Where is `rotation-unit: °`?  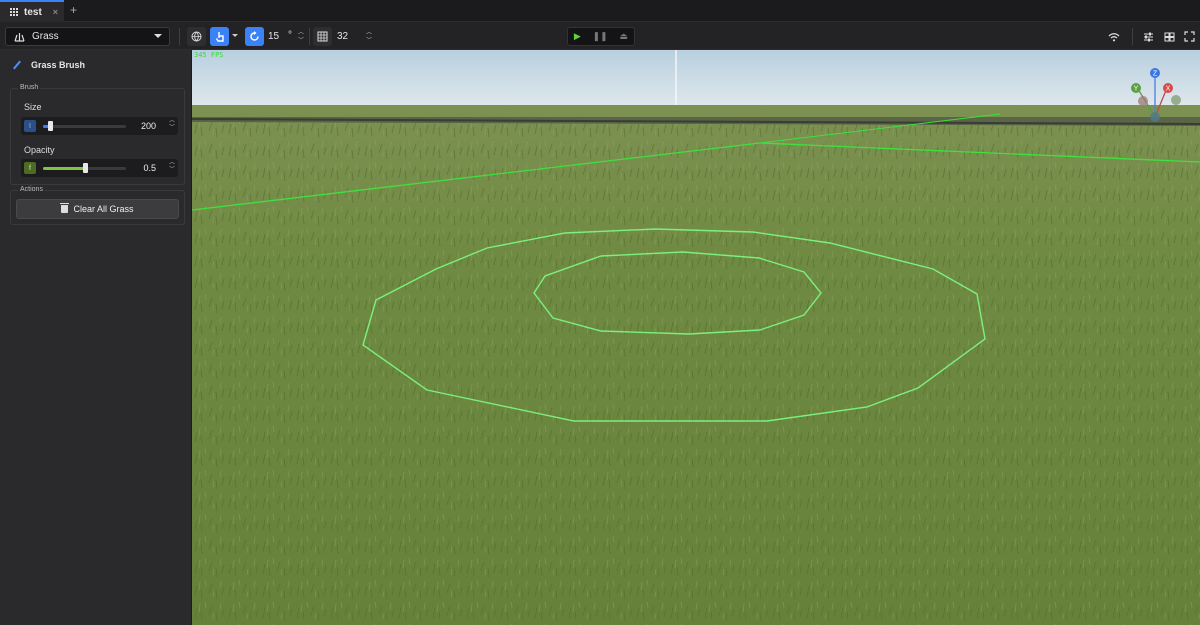
rotation-unit: ° is located at coordinates (290, 35).